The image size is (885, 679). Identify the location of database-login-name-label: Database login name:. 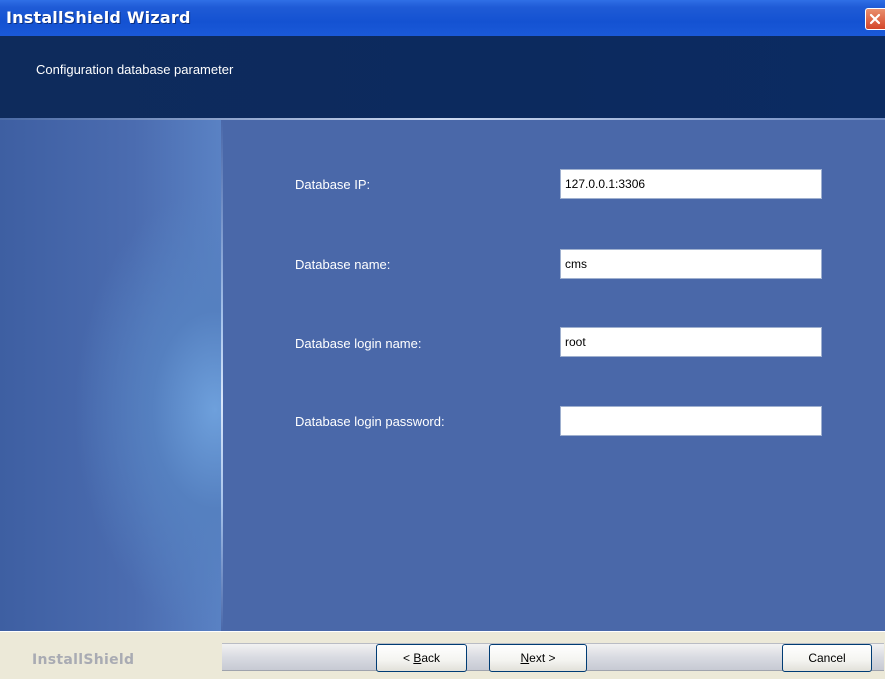
(358, 343).